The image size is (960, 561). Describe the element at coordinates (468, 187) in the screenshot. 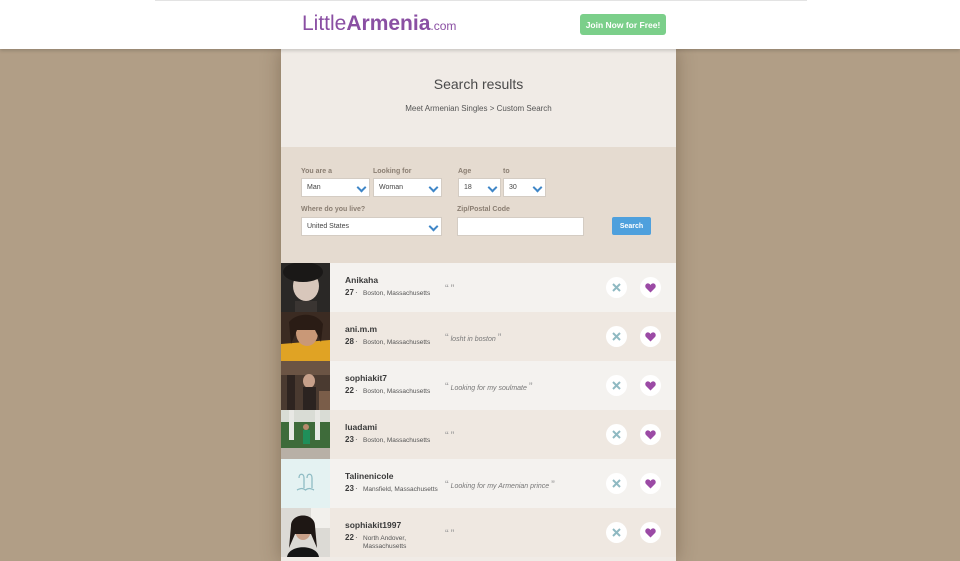

I see `age-from-value: 18` at that location.